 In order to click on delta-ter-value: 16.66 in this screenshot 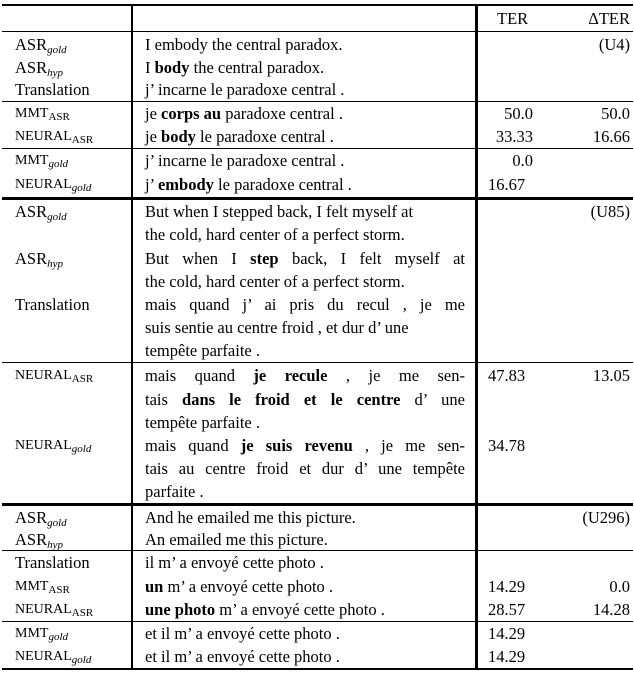, I will do `click(611, 136)`.